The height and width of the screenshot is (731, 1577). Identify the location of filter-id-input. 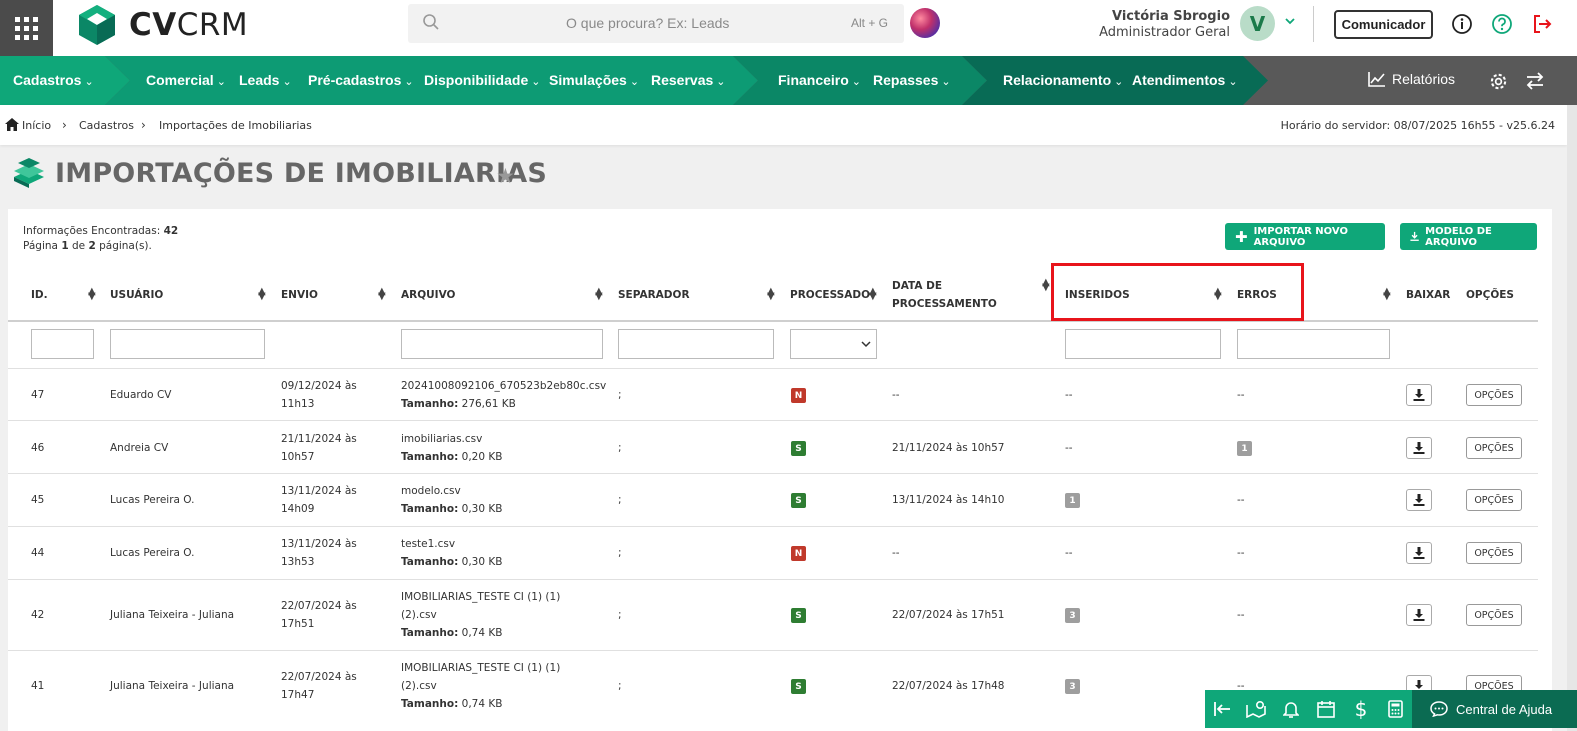
(62, 344).